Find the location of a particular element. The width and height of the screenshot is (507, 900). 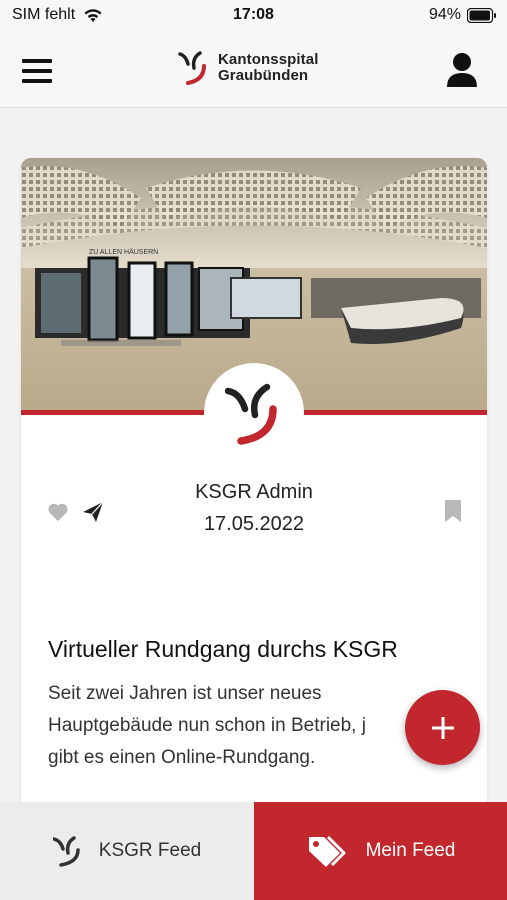

tab-label: Mein Feed is located at coordinates (410, 850).